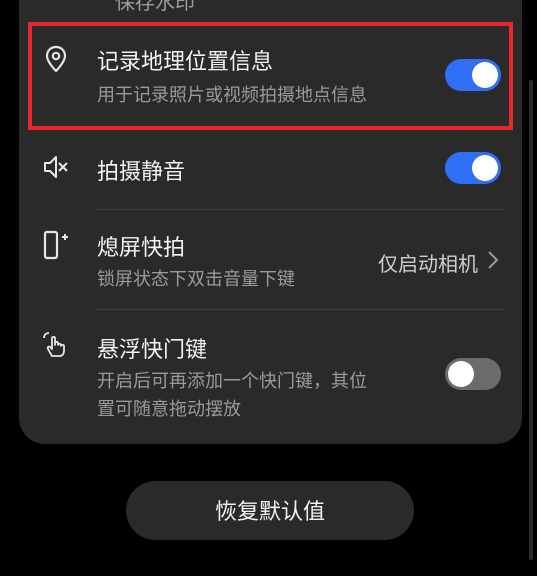  I want to click on setting-row-screen-off-snapshot: 熄屏快拍 锁屏状态下双击音量下键 仅启动相机, so click(270, 260).